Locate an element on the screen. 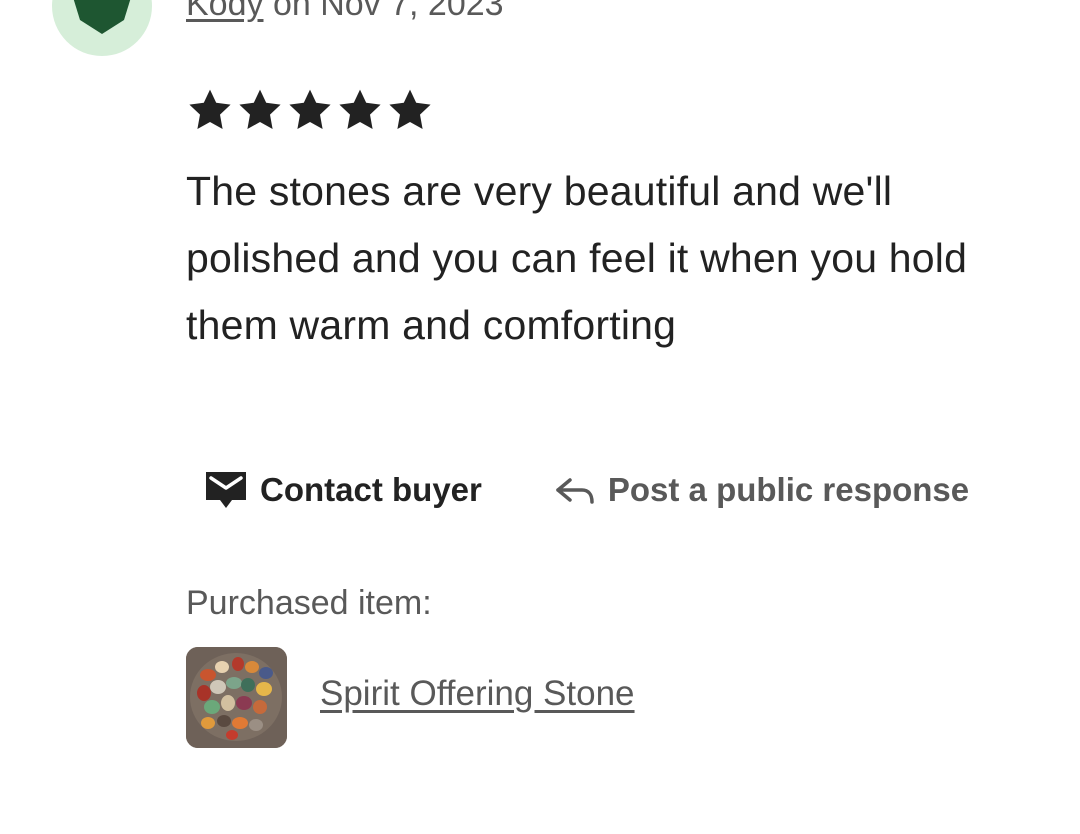  mail-icon is located at coordinates (226, 490).